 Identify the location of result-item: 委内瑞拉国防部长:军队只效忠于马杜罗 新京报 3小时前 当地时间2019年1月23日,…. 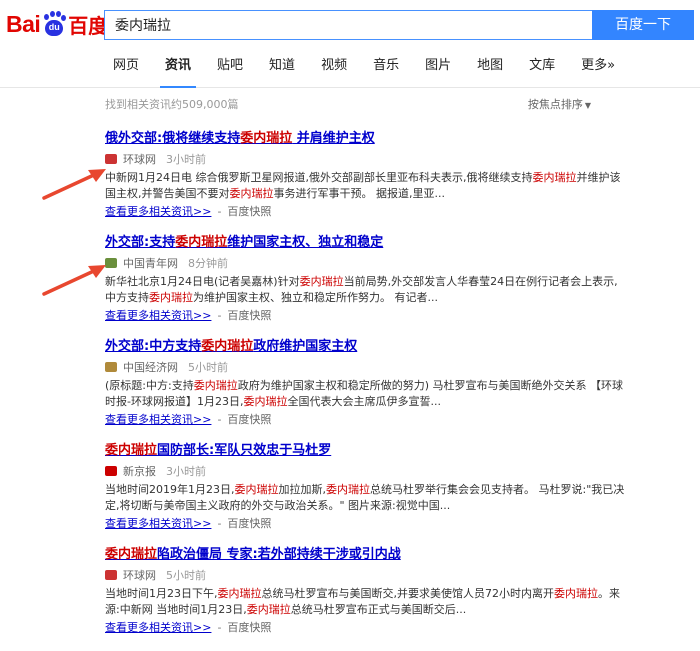
(365, 494).